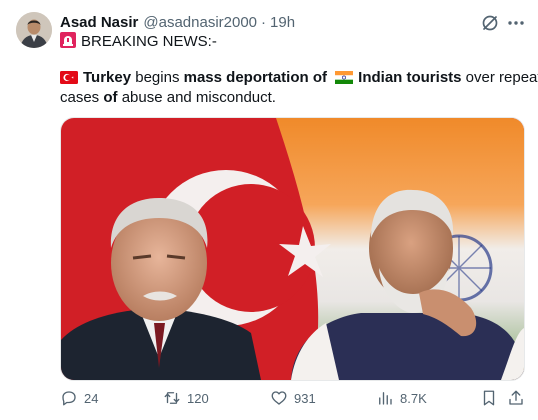 The width and height of the screenshot is (538, 420). Describe the element at coordinates (99, 22) in the screenshot. I see `author-name: Asad Nasir` at that location.